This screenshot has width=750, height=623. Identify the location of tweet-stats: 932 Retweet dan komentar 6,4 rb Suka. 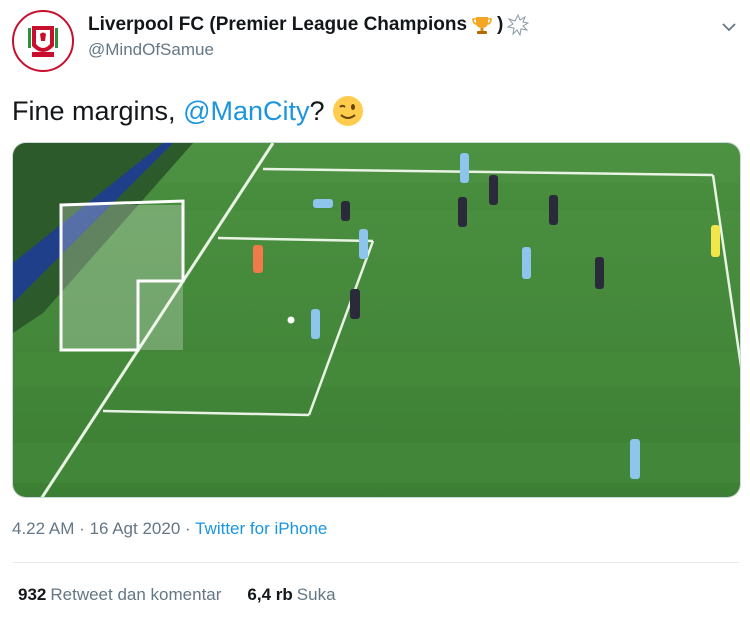
(177, 595).